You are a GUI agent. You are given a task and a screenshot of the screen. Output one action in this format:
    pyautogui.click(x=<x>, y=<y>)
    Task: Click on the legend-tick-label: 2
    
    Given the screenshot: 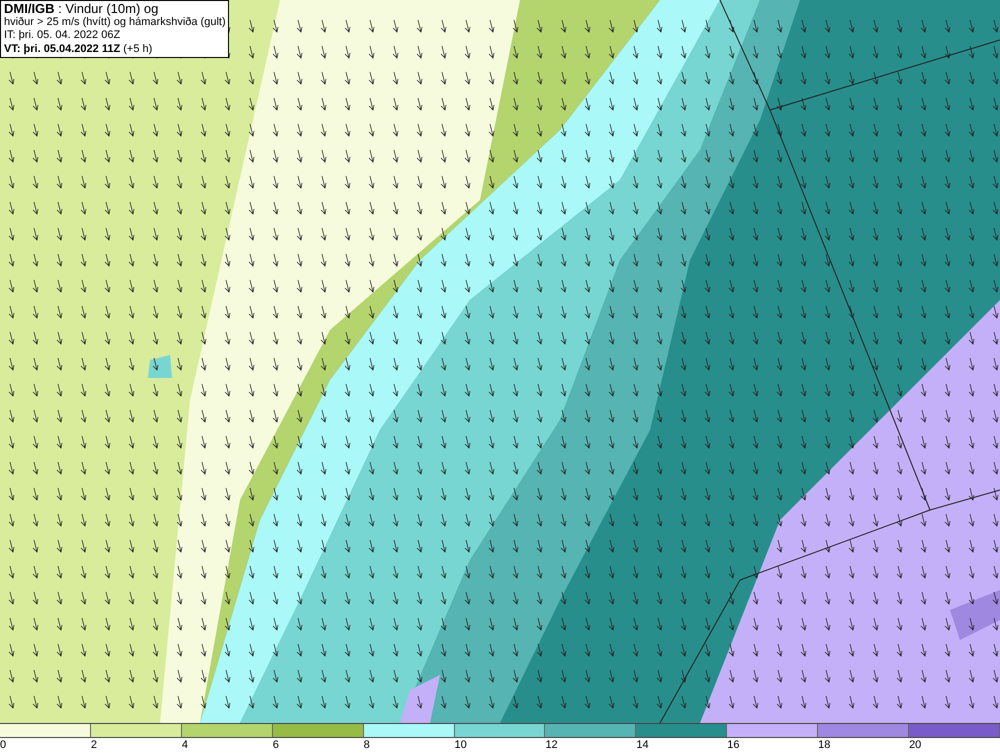 What is the action you would take?
    pyautogui.click(x=94, y=745)
    